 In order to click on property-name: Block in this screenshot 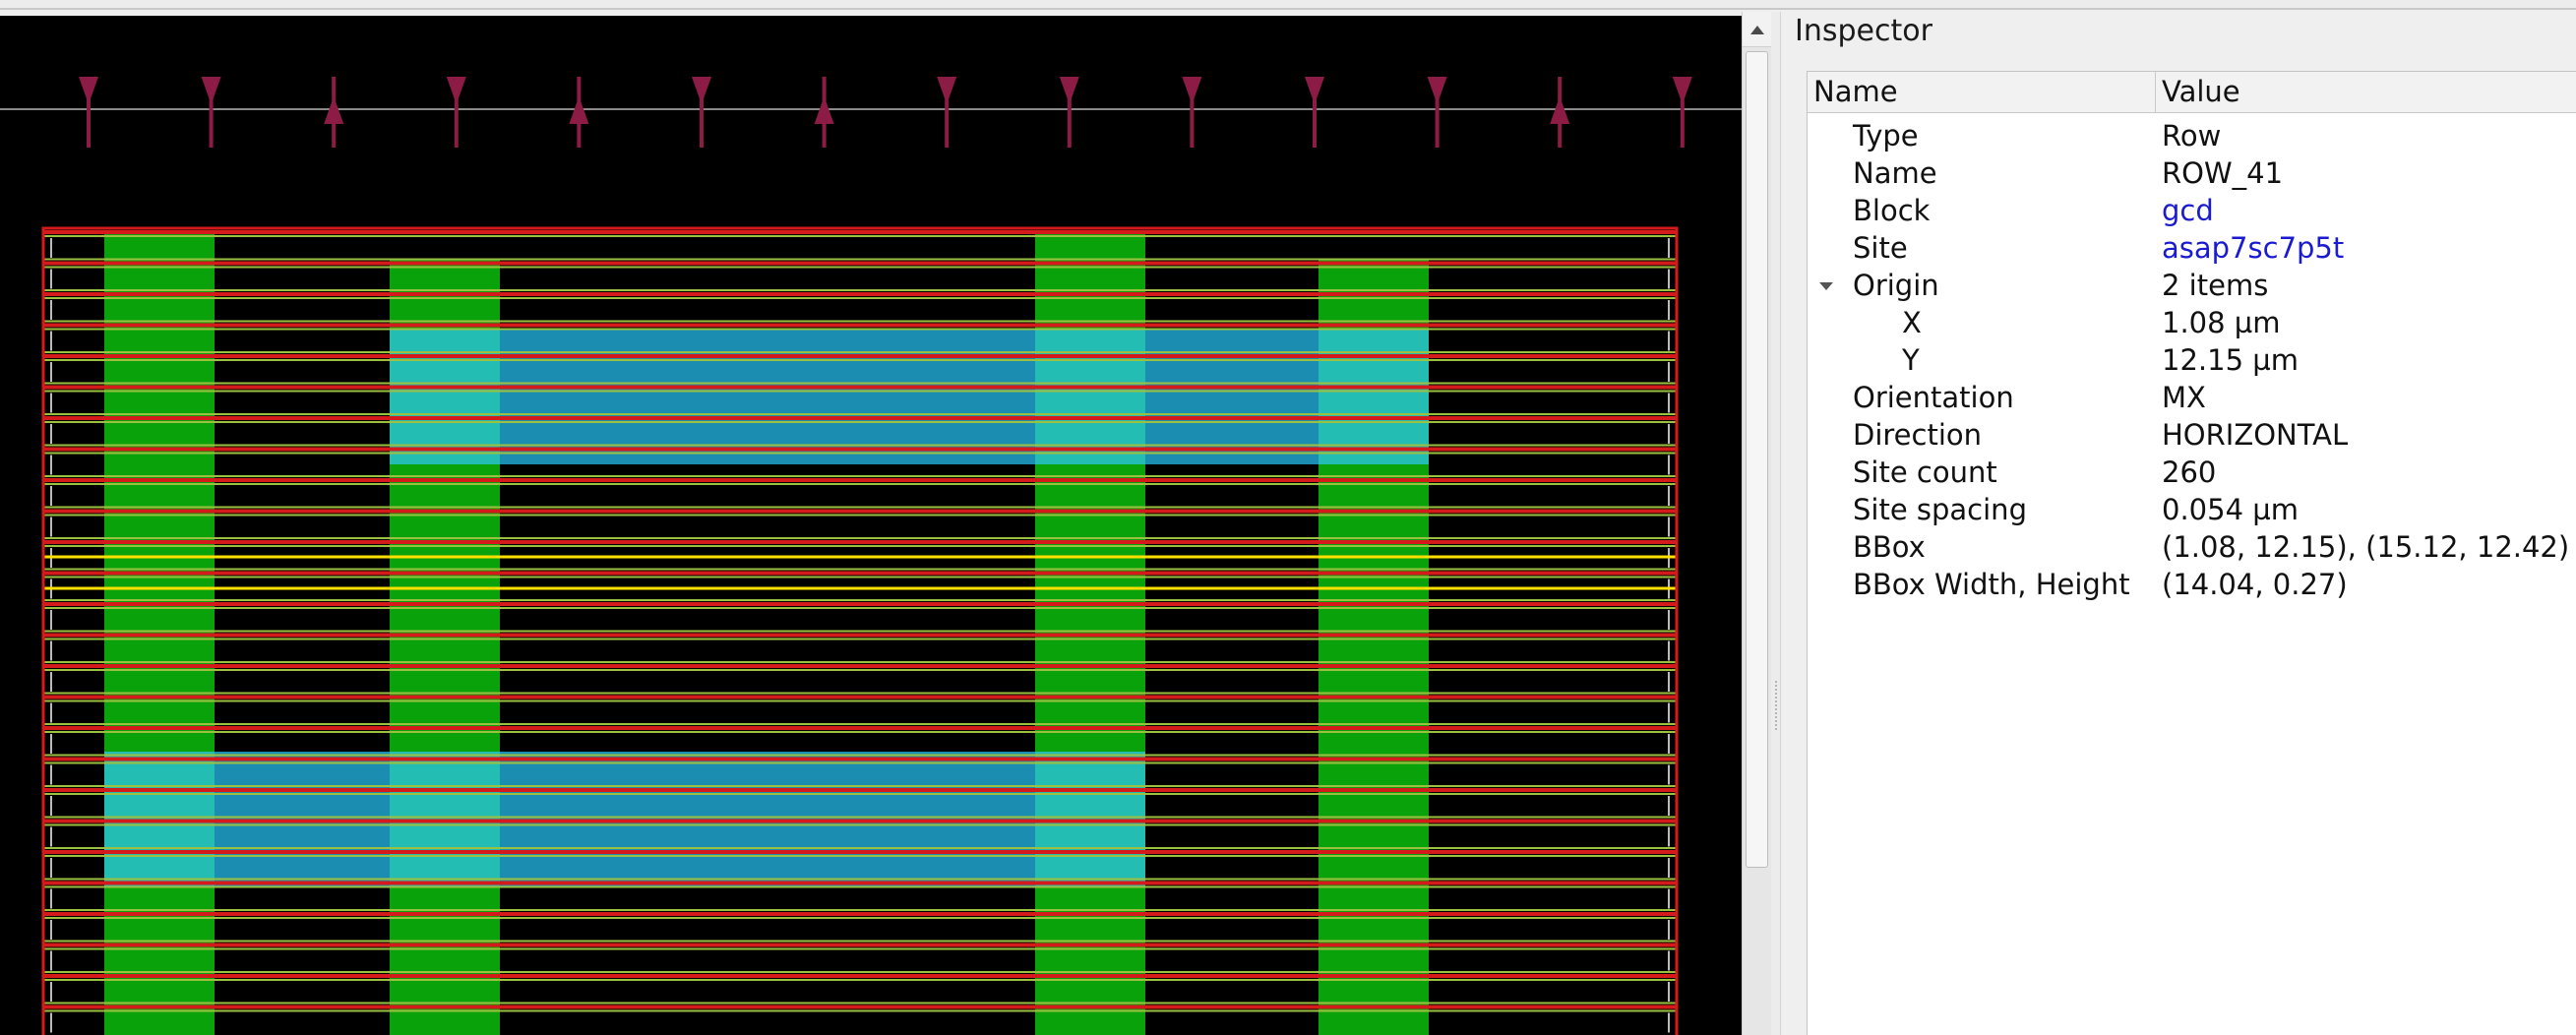, I will do `click(1892, 210)`.